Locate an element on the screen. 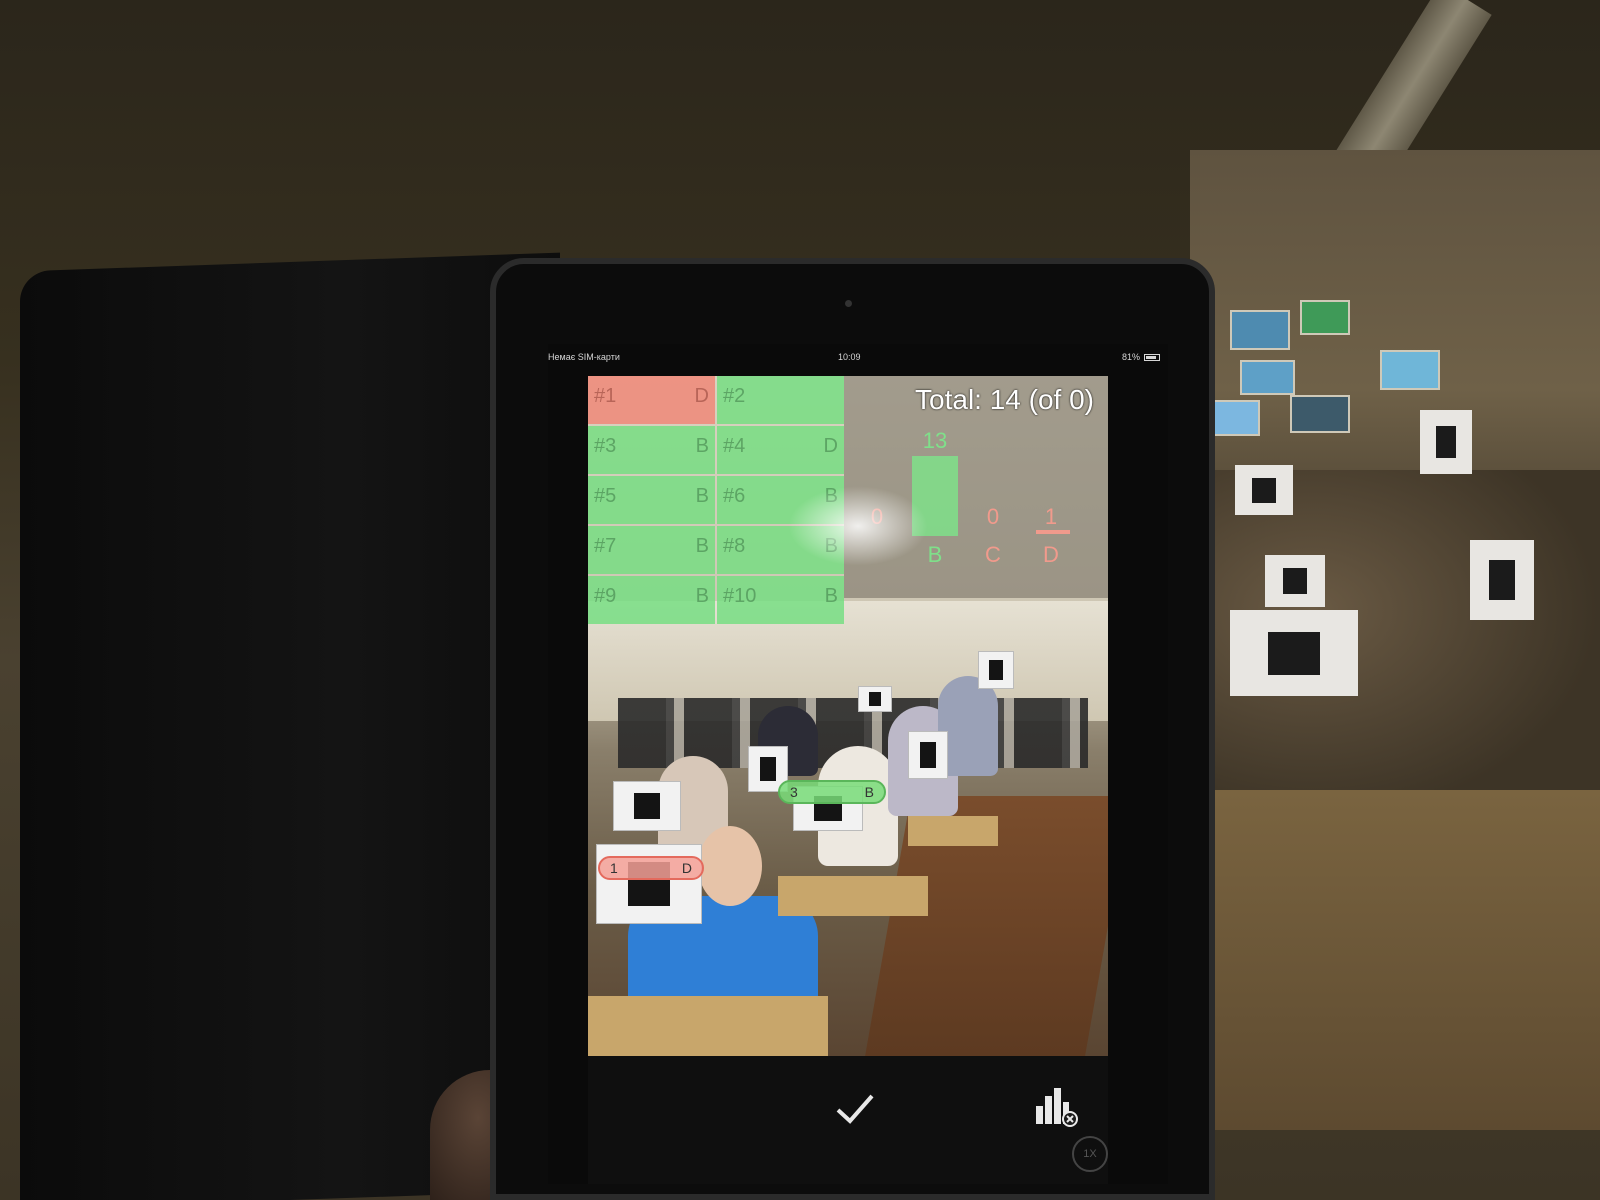 The height and width of the screenshot is (1200, 1600). battery-percent: 81% is located at coordinates (1130, 357).